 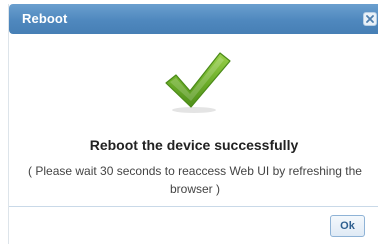 I want to click on dialog-titlebar: Reboot, so click(x=193, y=19).